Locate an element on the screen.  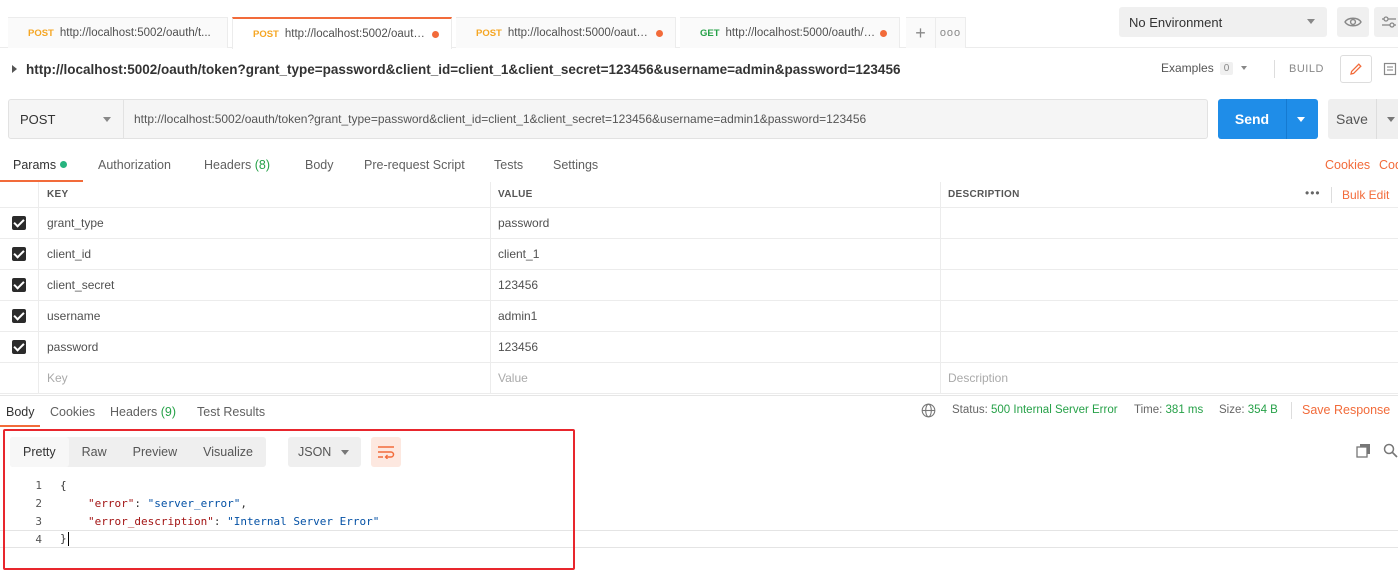
tab-authorization: Authorization is located at coordinates (134, 165).